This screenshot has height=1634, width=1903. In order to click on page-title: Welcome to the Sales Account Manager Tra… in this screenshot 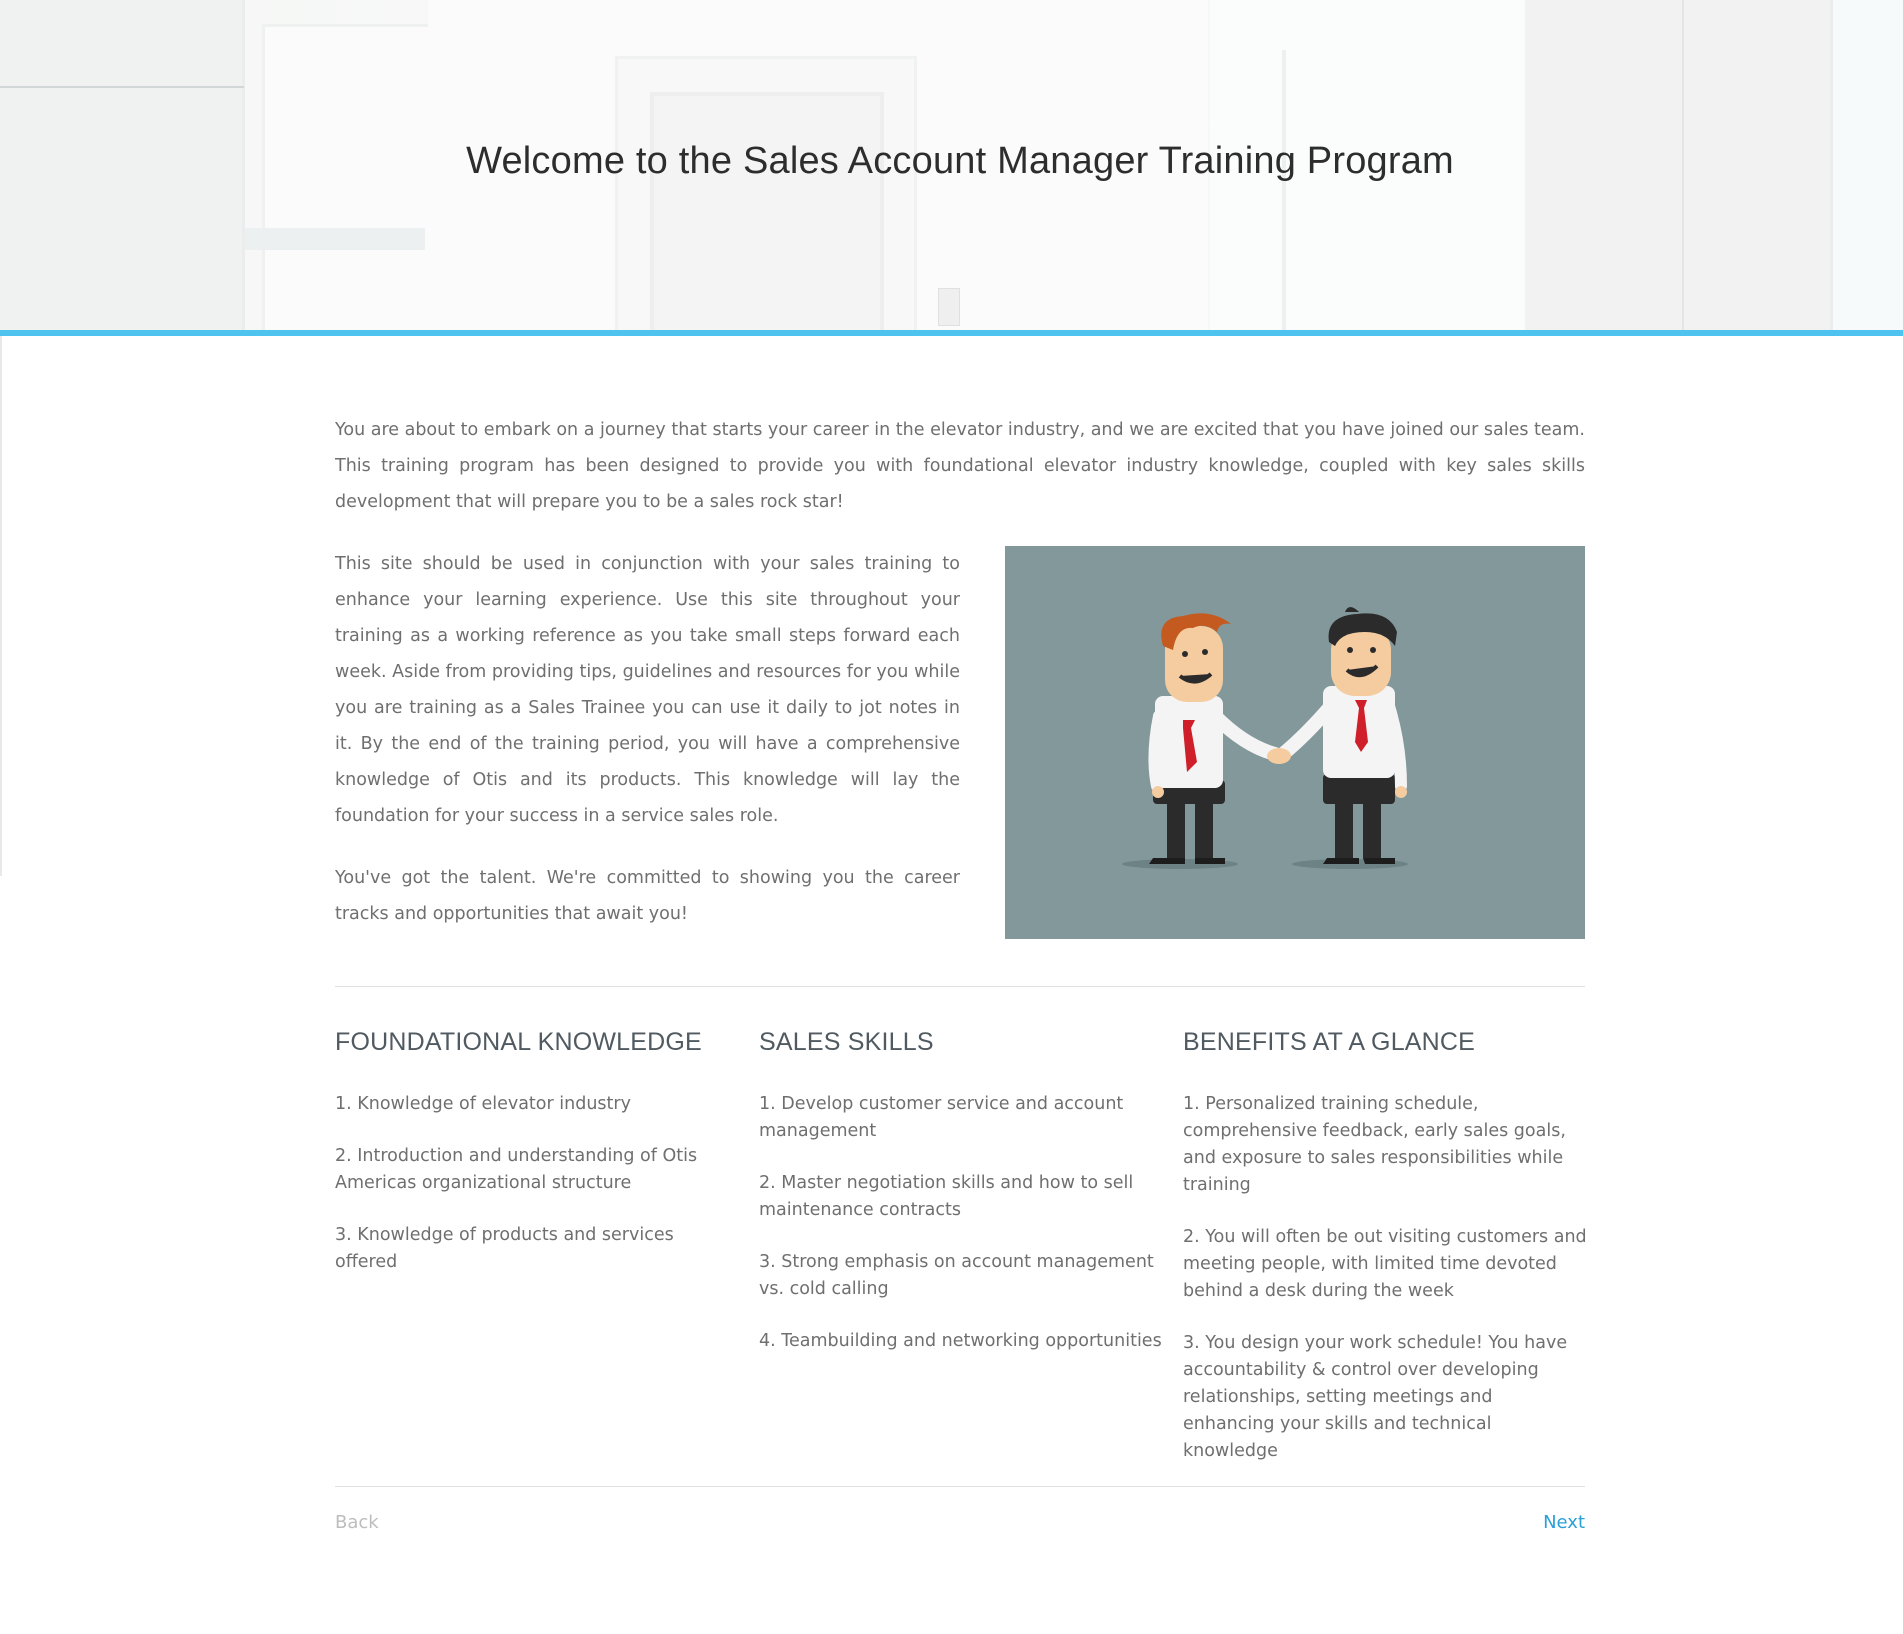, I will do `click(960, 161)`.